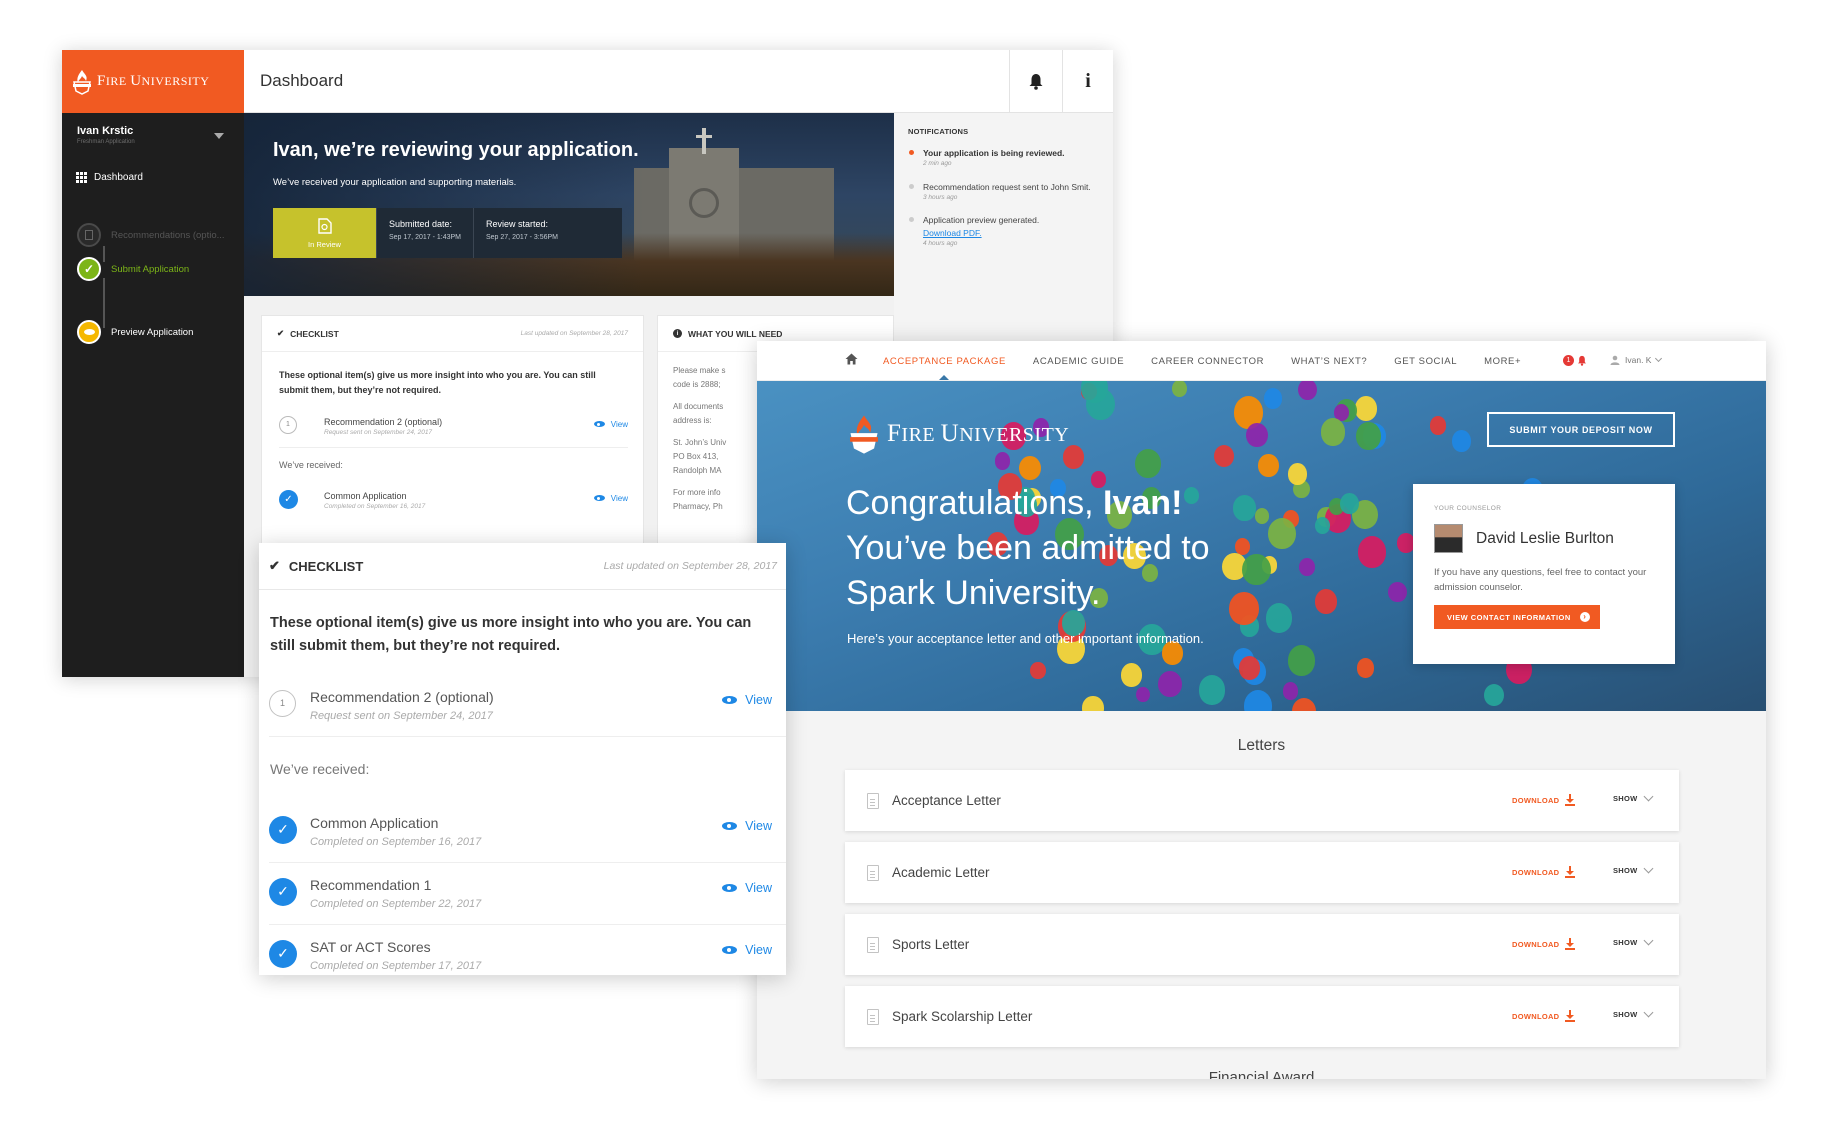 This screenshot has width=1829, height=1132. What do you see at coordinates (978, 433) in the screenshot?
I see `brand-name: FIRE UNIVERSITY` at bounding box center [978, 433].